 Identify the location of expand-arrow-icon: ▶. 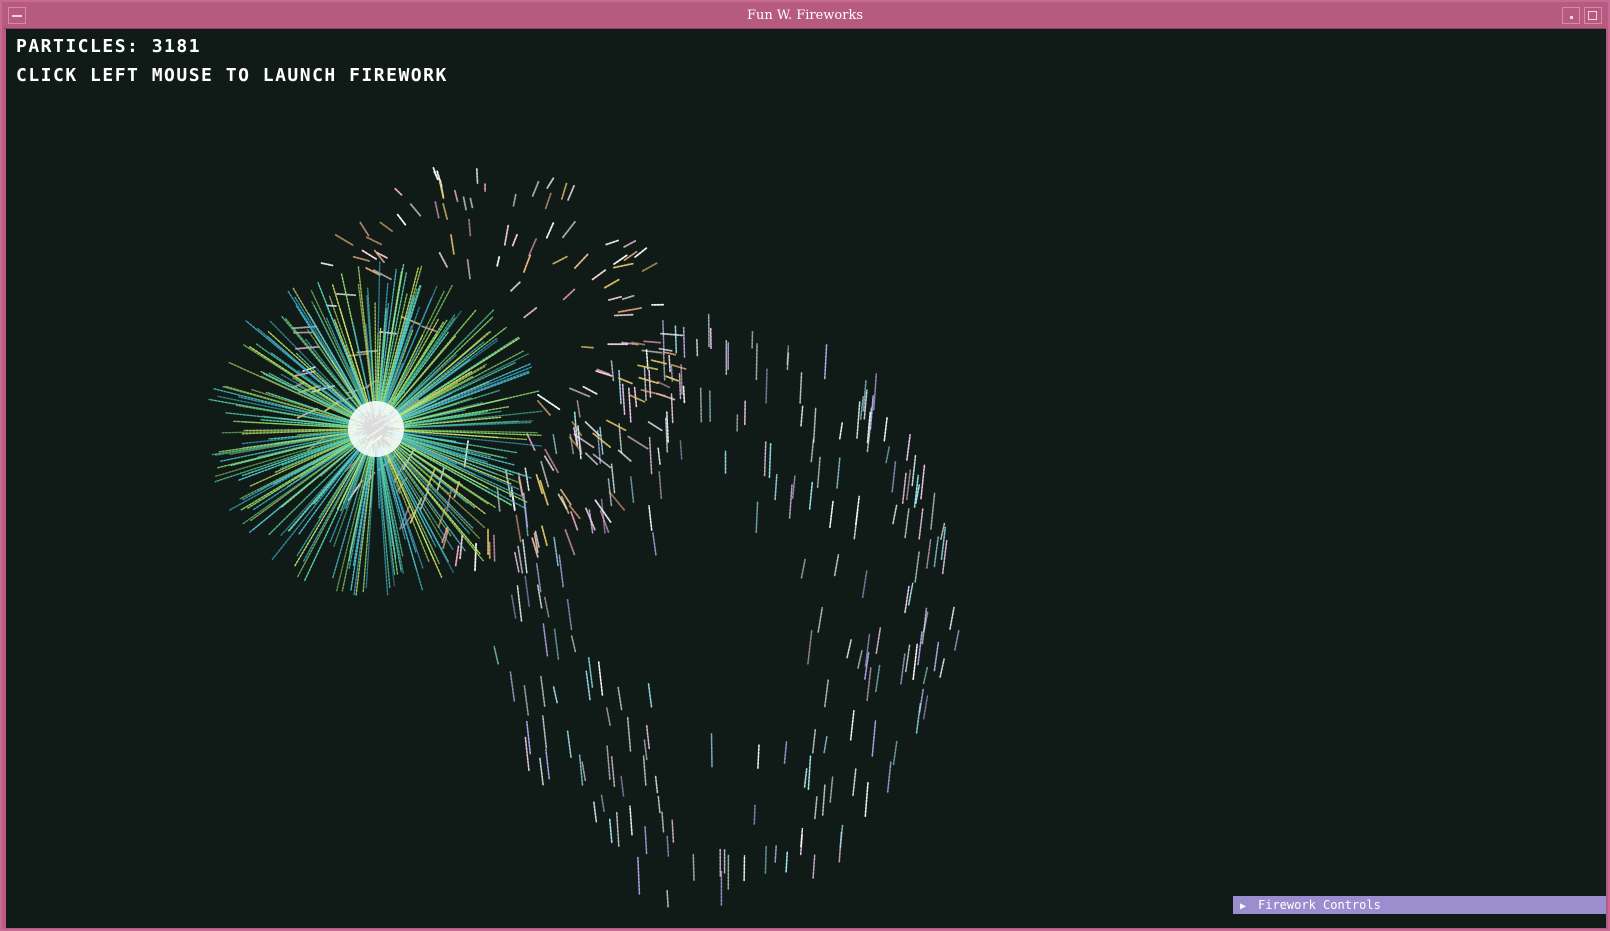
(1243, 906).